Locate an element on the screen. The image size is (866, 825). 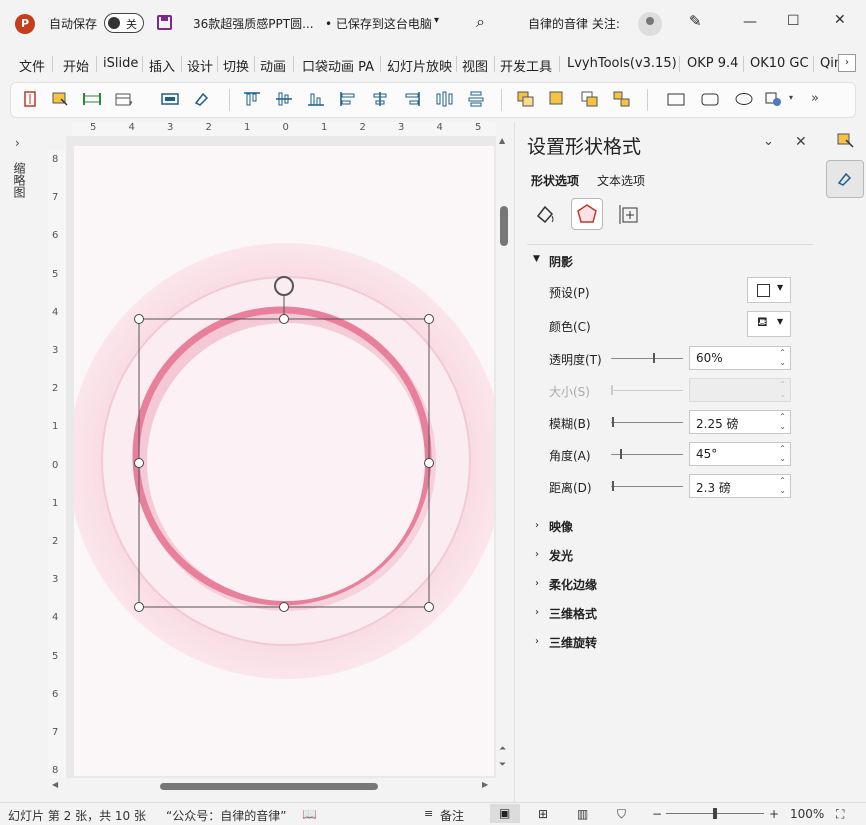
expand-thumbnails-icon: › is located at coordinates (17, 143).